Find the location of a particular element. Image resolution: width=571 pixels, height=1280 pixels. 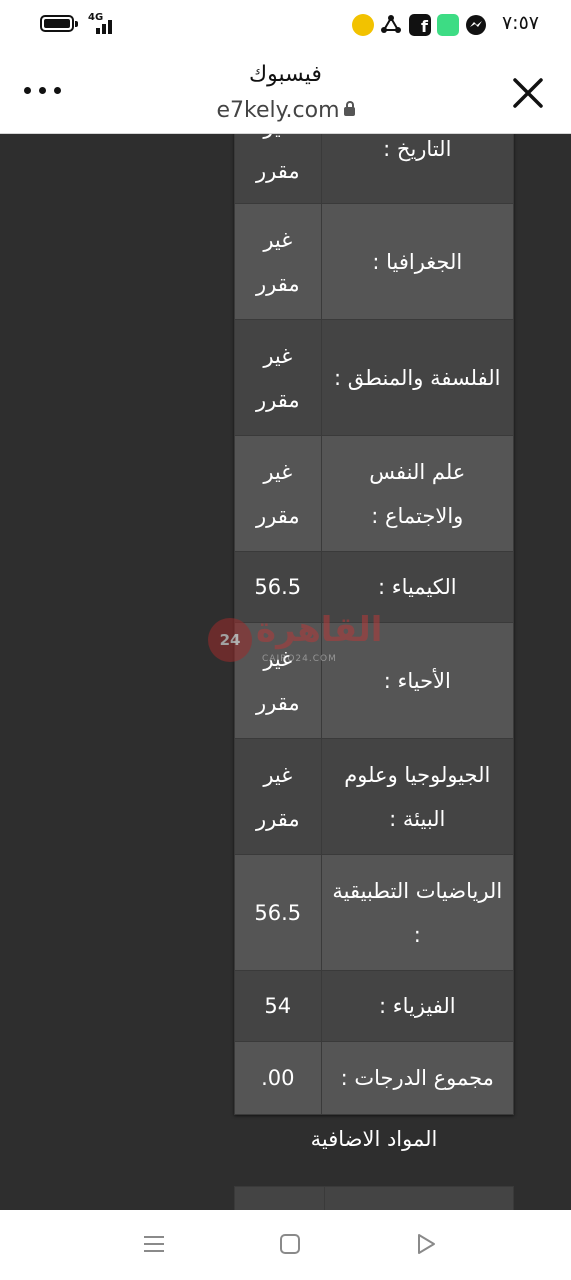

signal-icon is located at coordinates (103, 25).